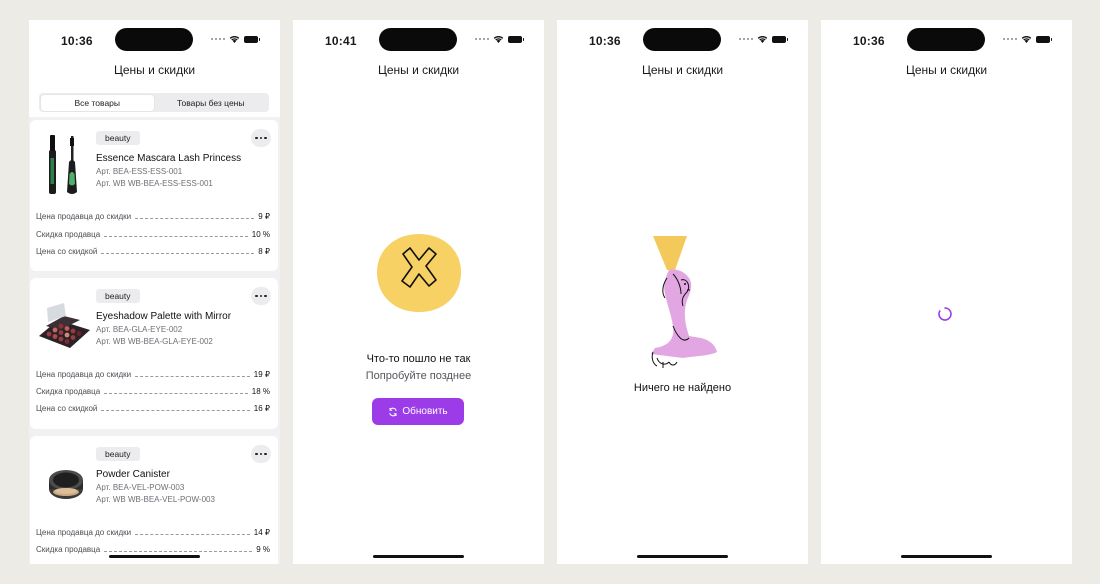 This screenshot has width=1100, height=584. I want to click on status-time: 10:41, so click(341, 41).